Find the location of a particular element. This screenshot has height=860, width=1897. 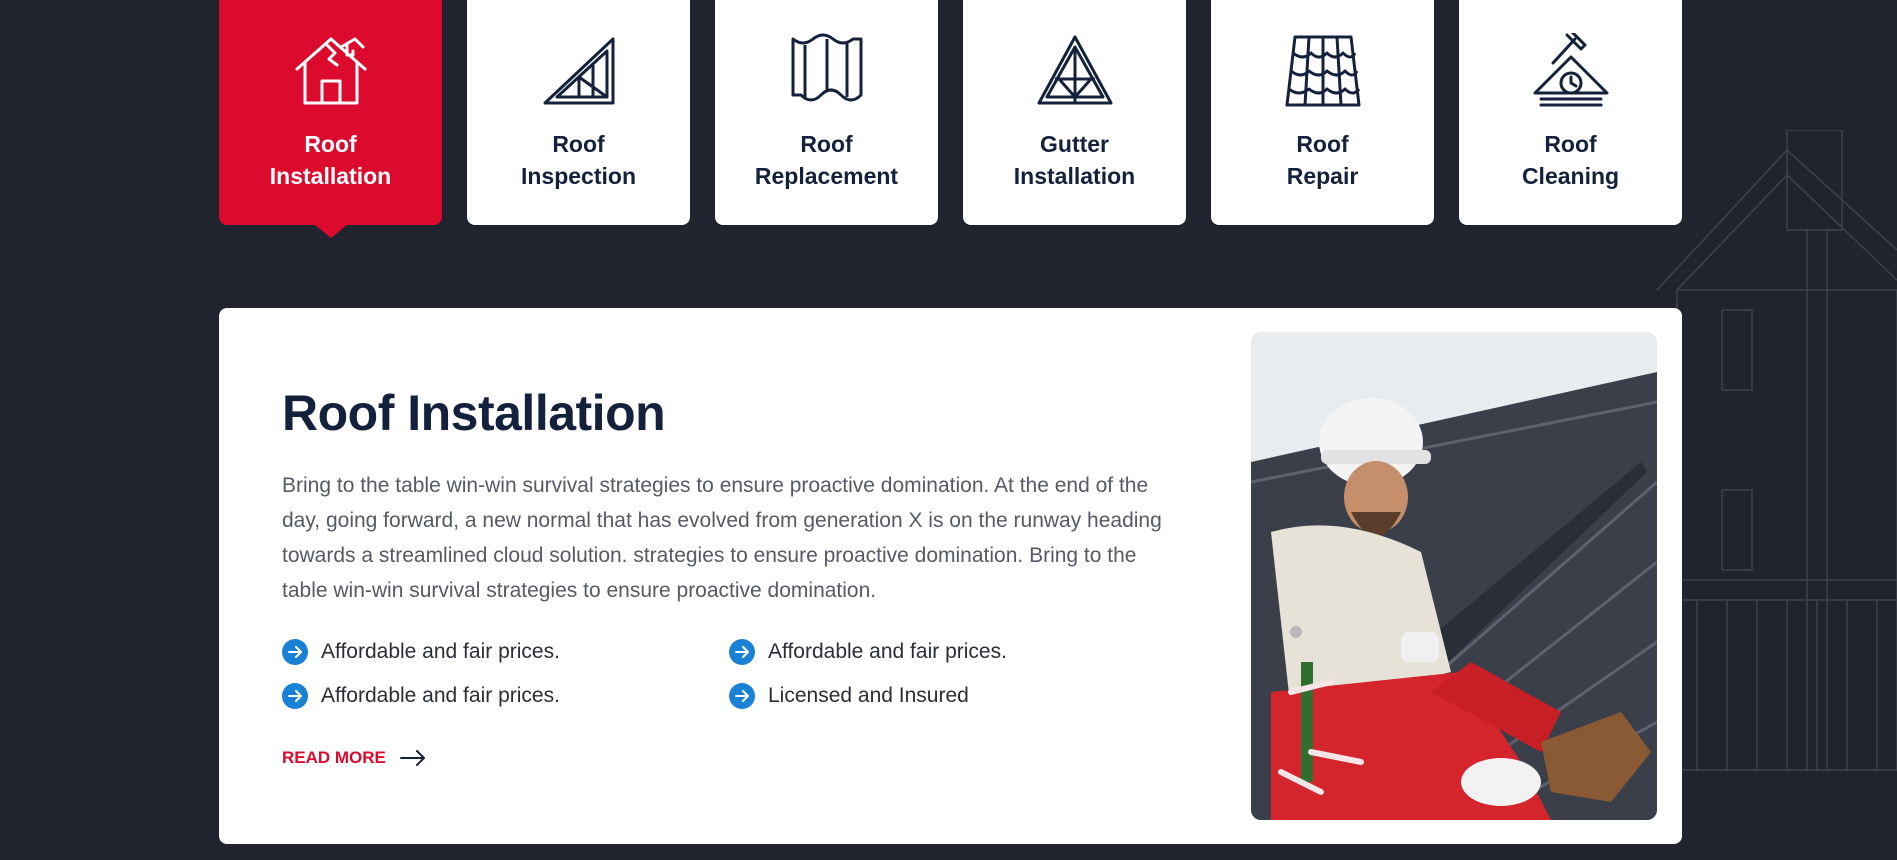

tab-label: Roof Cleaning is located at coordinates (1570, 160).